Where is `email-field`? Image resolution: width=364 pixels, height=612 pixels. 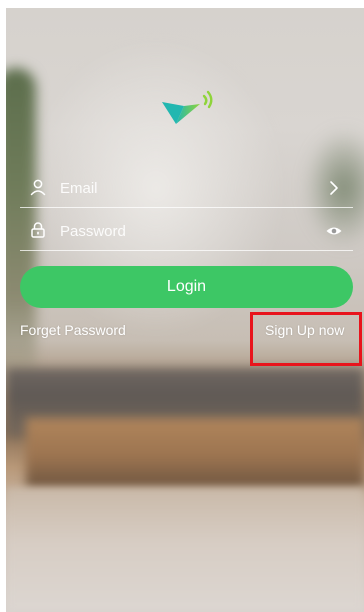 email-field is located at coordinates (186, 188).